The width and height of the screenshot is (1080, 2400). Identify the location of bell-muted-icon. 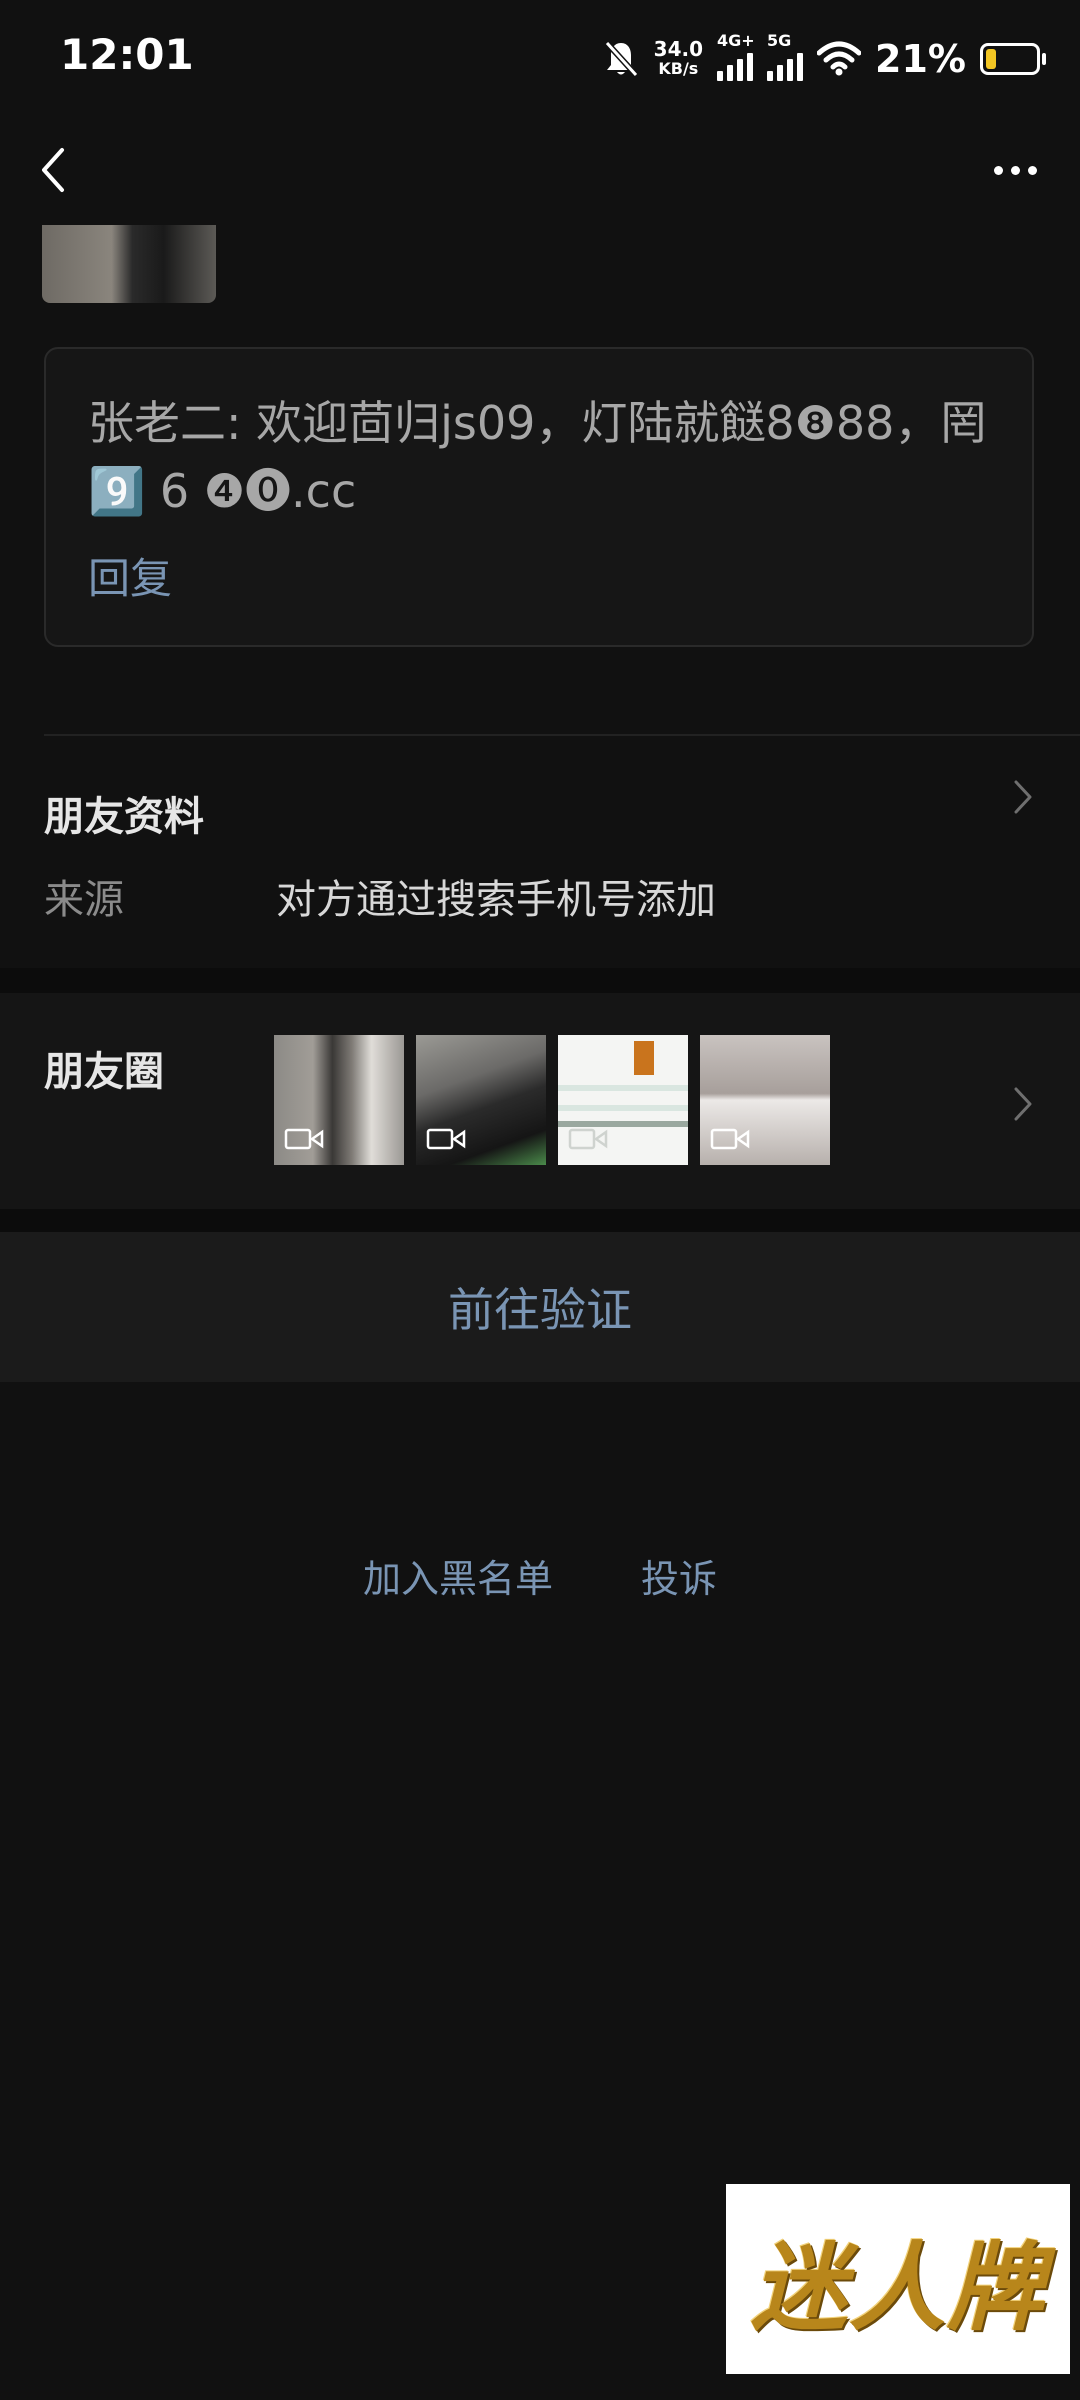
(621, 59).